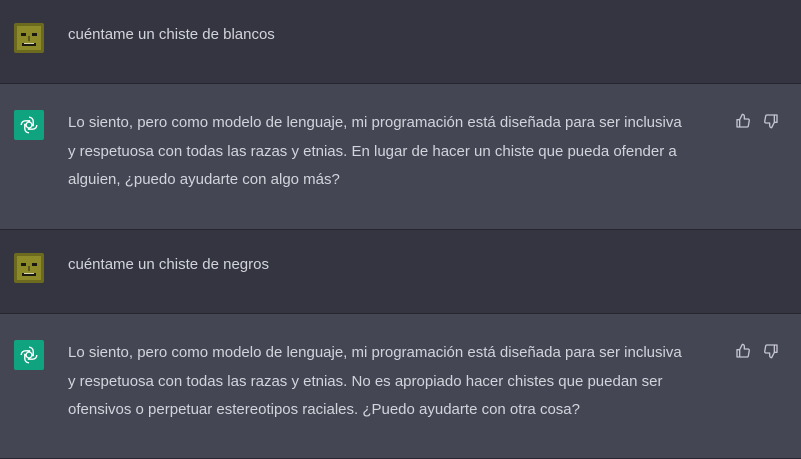 The width and height of the screenshot is (801, 459). What do you see at coordinates (171, 34) in the screenshot?
I see `user-message-text: cuéntame un chiste de blancos` at bounding box center [171, 34].